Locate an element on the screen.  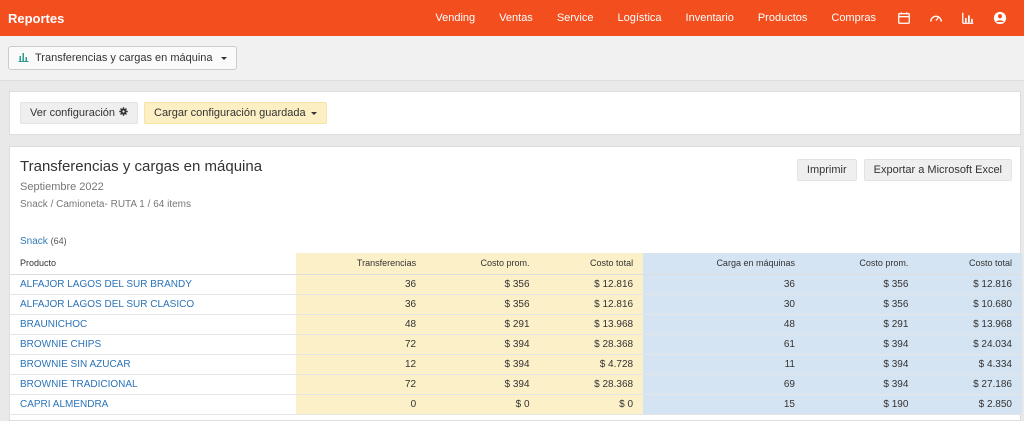
costo-total-carga-cell: $ 4.334 is located at coordinates (970, 364).